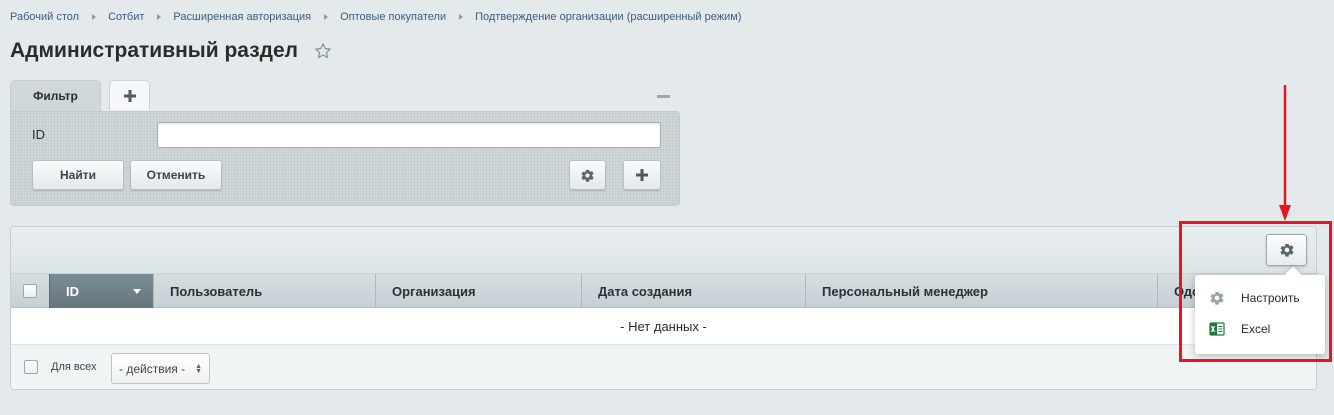 The image size is (1334, 415). I want to click on gear-icon, so click(587, 175).